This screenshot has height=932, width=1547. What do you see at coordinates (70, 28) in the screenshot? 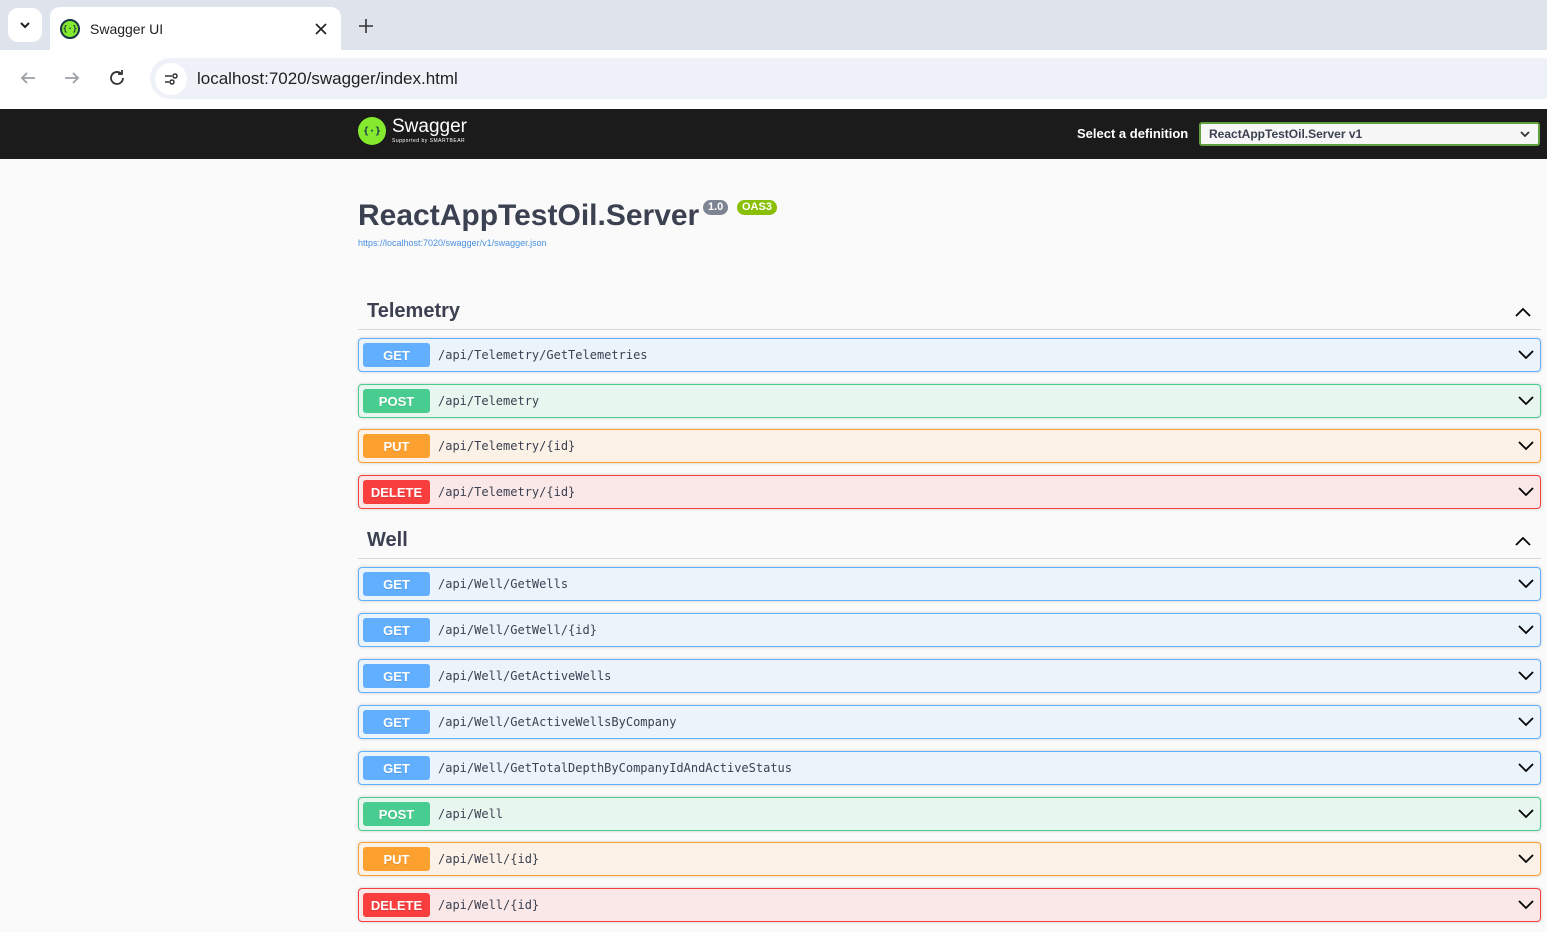
I see `swagger-favicon-icon: {·}` at bounding box center [70, 28].